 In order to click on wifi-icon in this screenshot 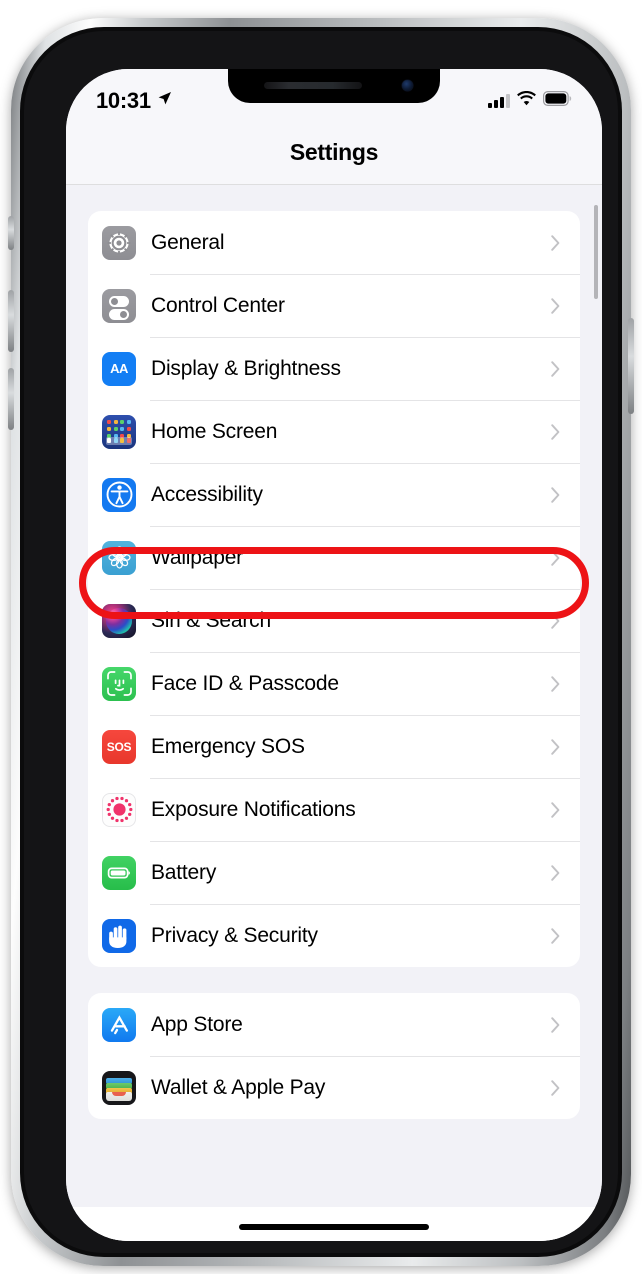, I will do `click(526, 100)`.